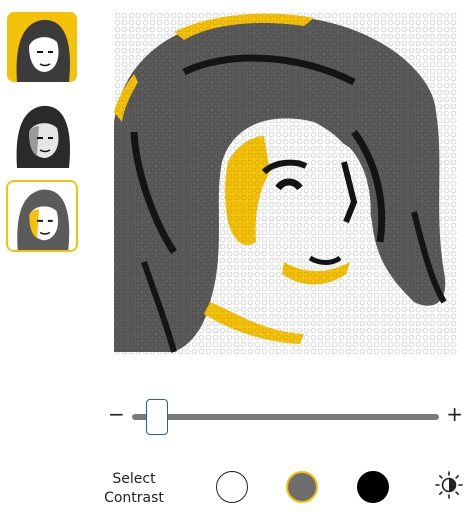 Image resolution: width=473 pixels, height=526 pixels. I want to click on portrait-thumbnail-gray-yellow-image, so click(42, 216).